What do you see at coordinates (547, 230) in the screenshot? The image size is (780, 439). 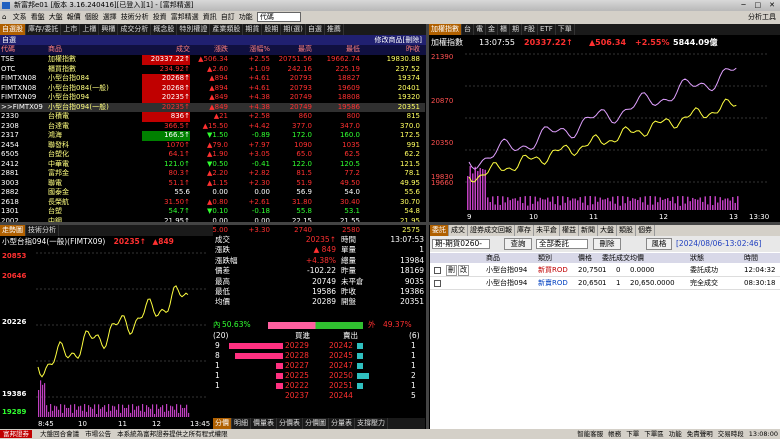 I see `order-tab-4: 未平倉` at bounding box center [547, 230].